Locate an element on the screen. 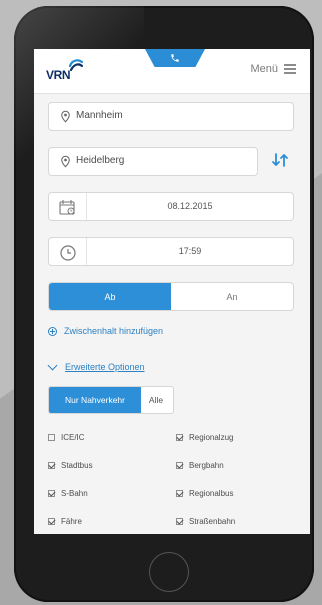 The height and width of the screenshot is (605, 322). transport-option-label: Fähre is located at coordinates (71, 521).